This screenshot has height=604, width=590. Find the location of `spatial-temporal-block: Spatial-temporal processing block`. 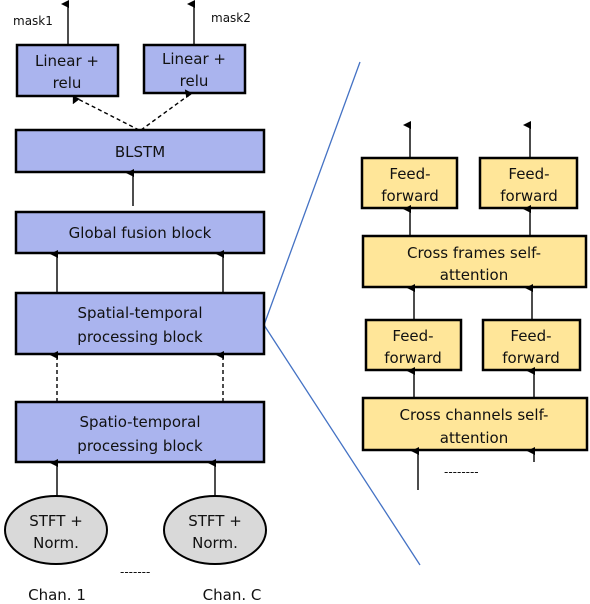

spatial-temporal-block: Spatial-temporal processing block is located at coordinates (140, 323).